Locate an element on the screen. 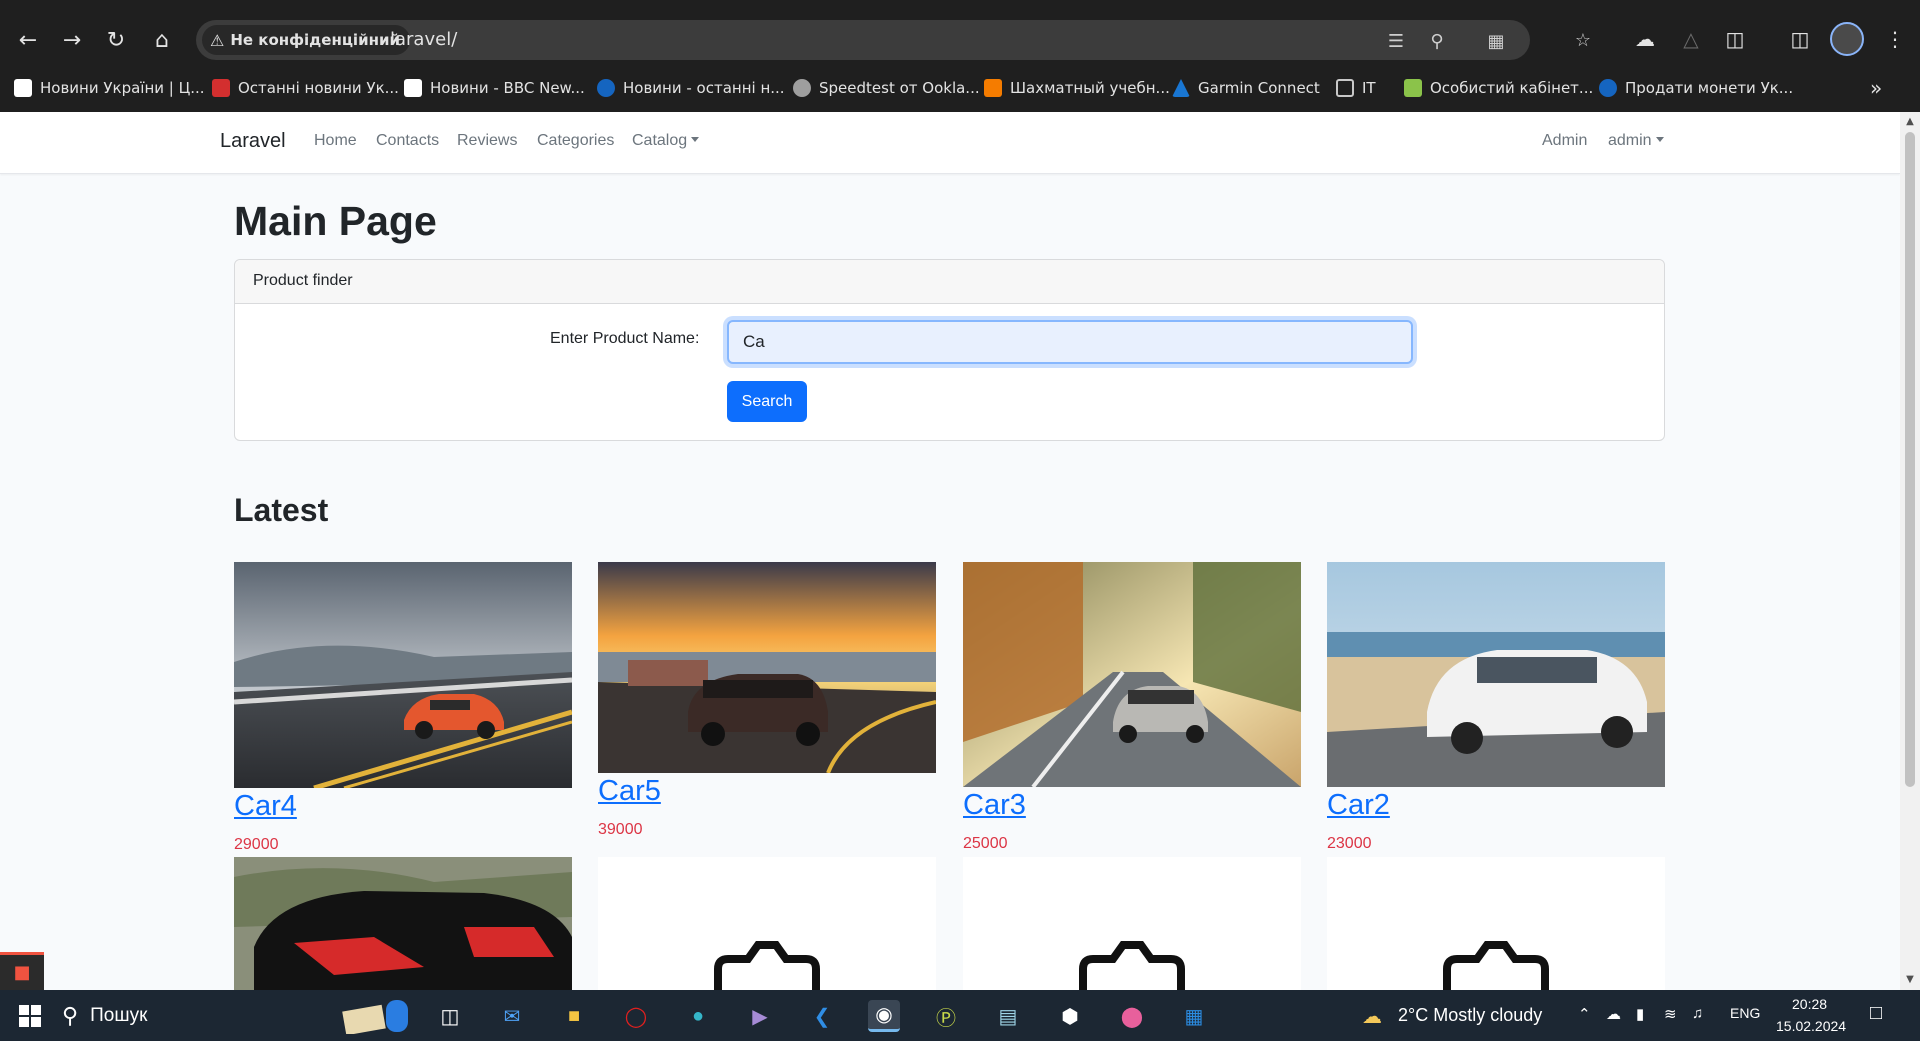  translate-icon: ▦ is located at coordinates (1496, 41).